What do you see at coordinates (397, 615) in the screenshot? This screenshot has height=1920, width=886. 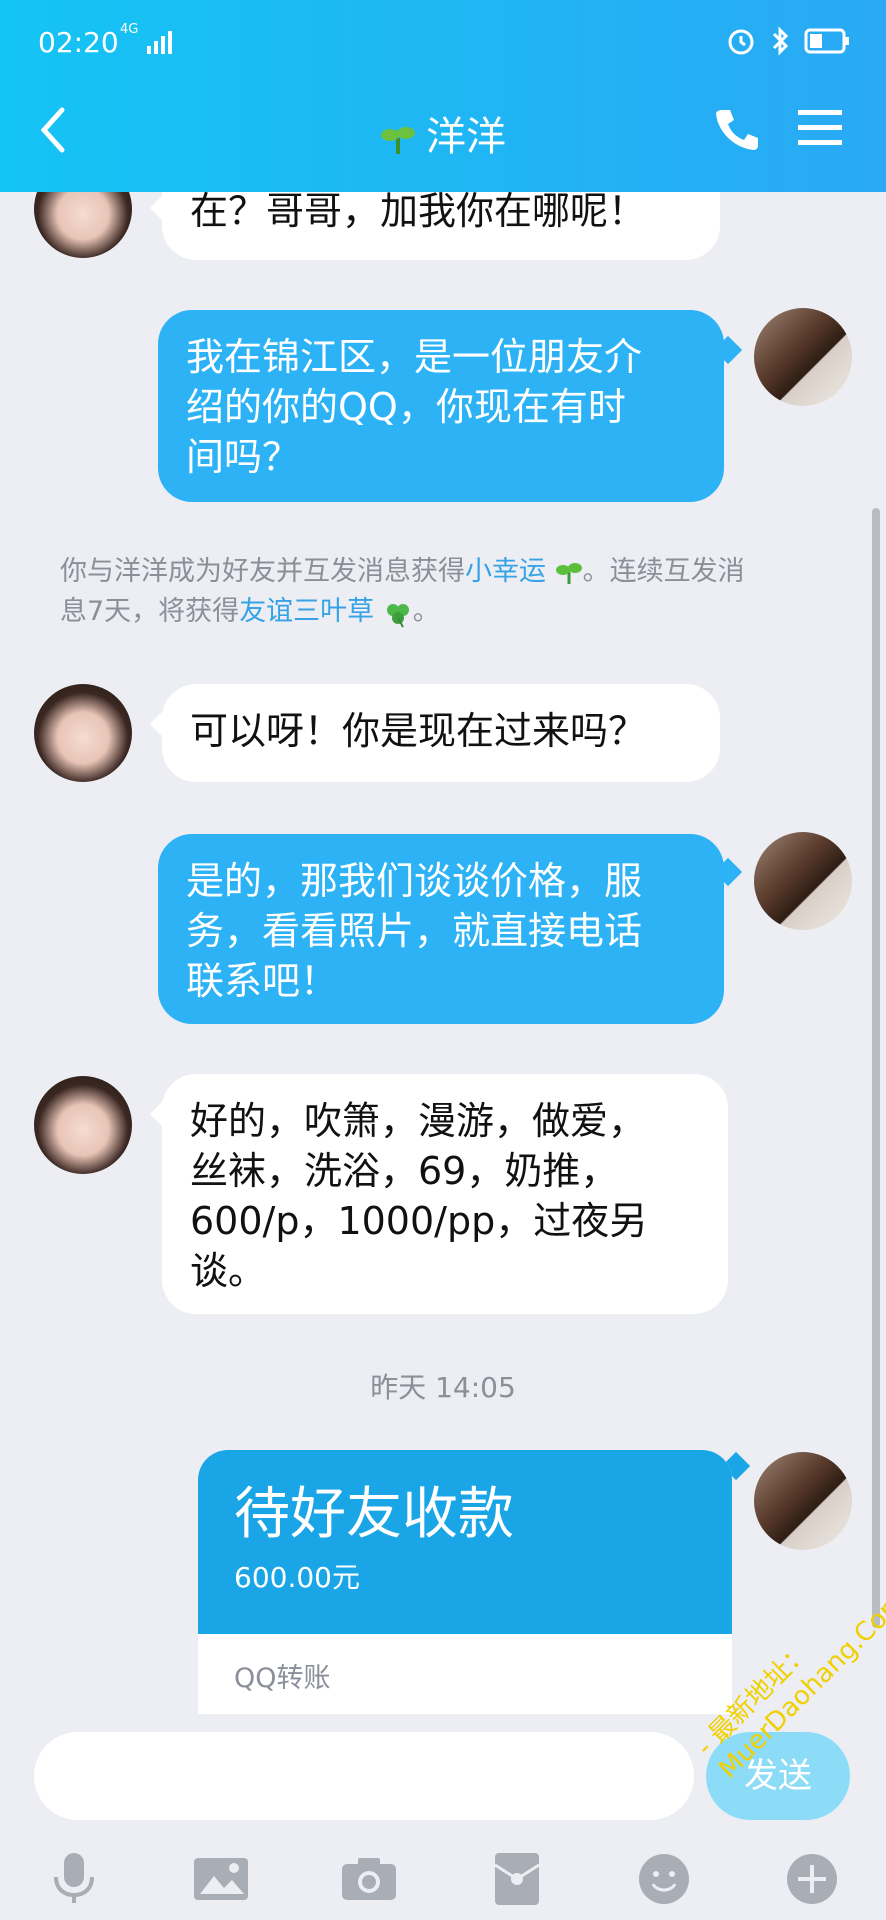 I see `clover-icon` at bounding box center [397, 615].